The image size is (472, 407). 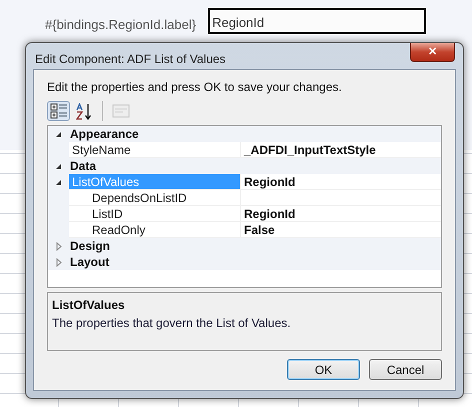 I want to click on description-title: ListOfValues, so click(x=89, y=305).